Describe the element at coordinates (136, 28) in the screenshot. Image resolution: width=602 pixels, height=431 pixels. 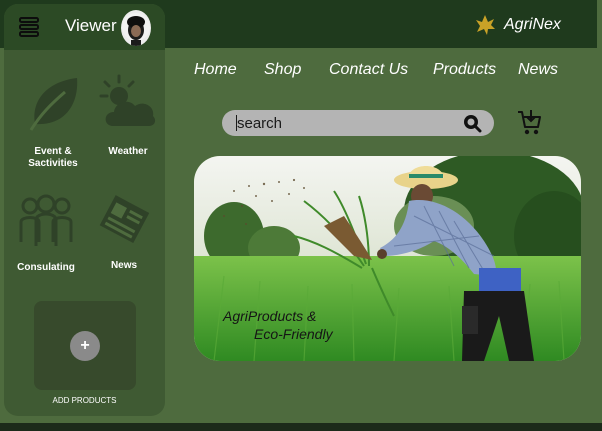
I see `avatar` at that location.